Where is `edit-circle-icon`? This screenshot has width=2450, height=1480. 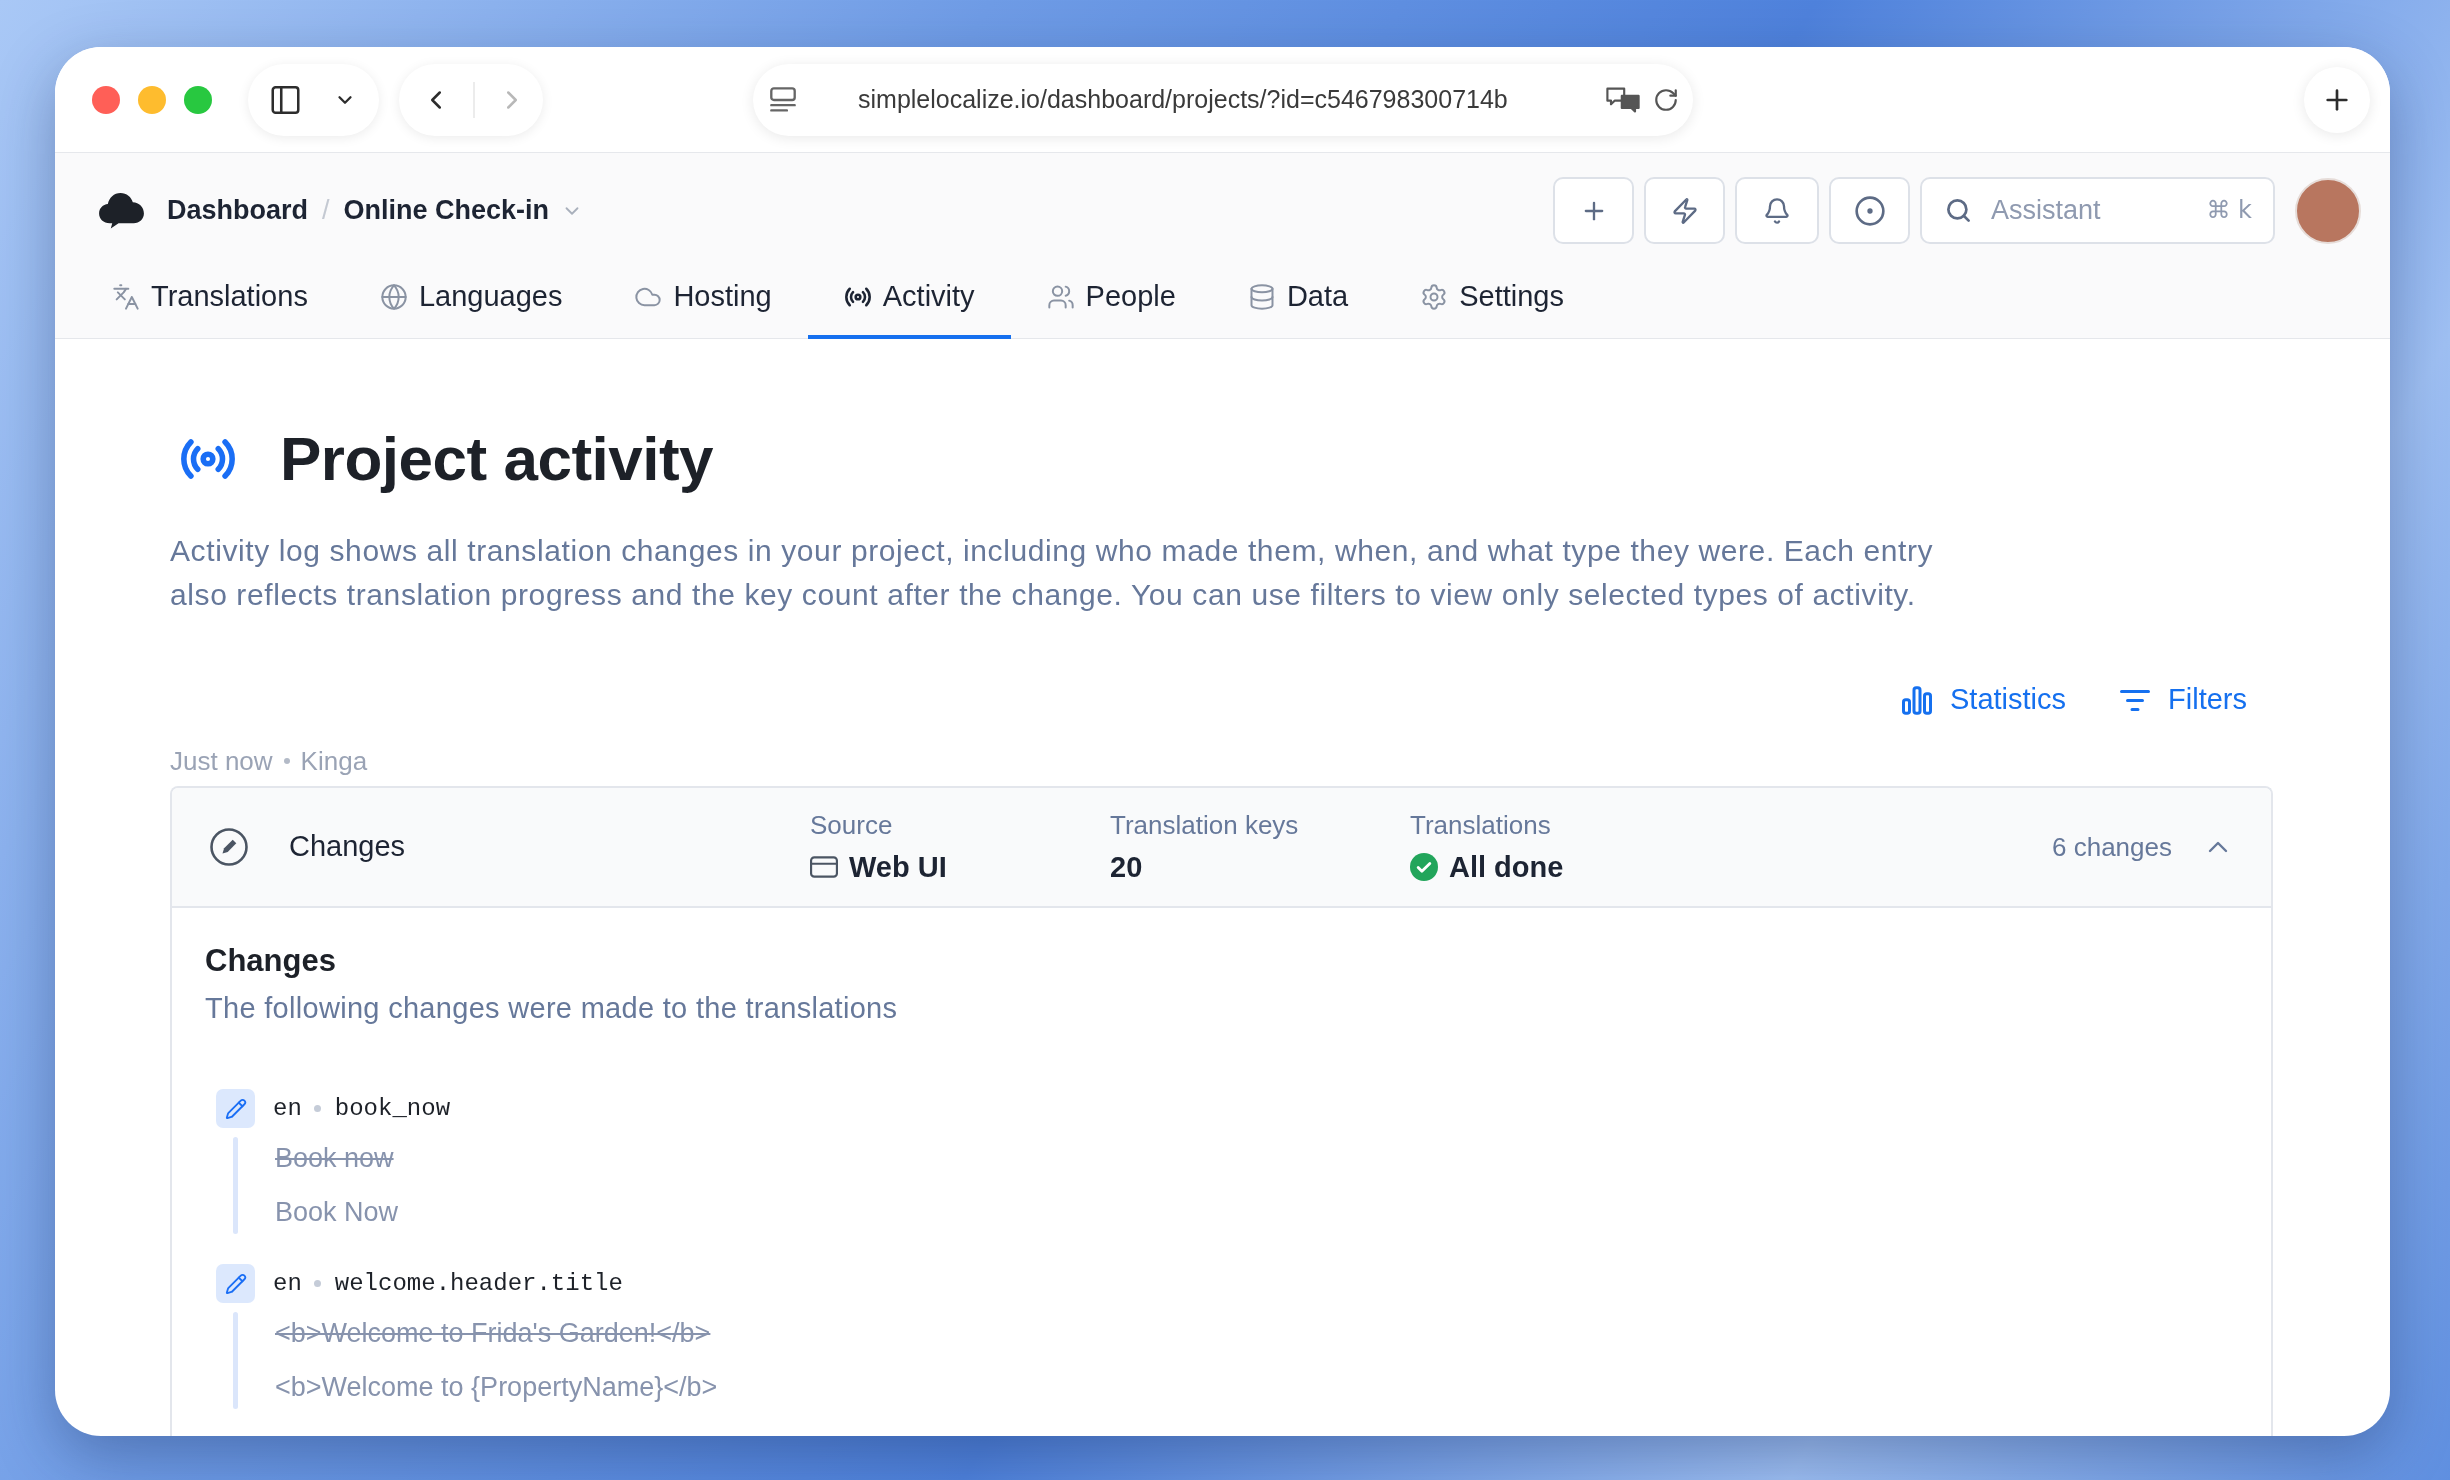
edit-circle-icon is located at coordinates (229, 847).